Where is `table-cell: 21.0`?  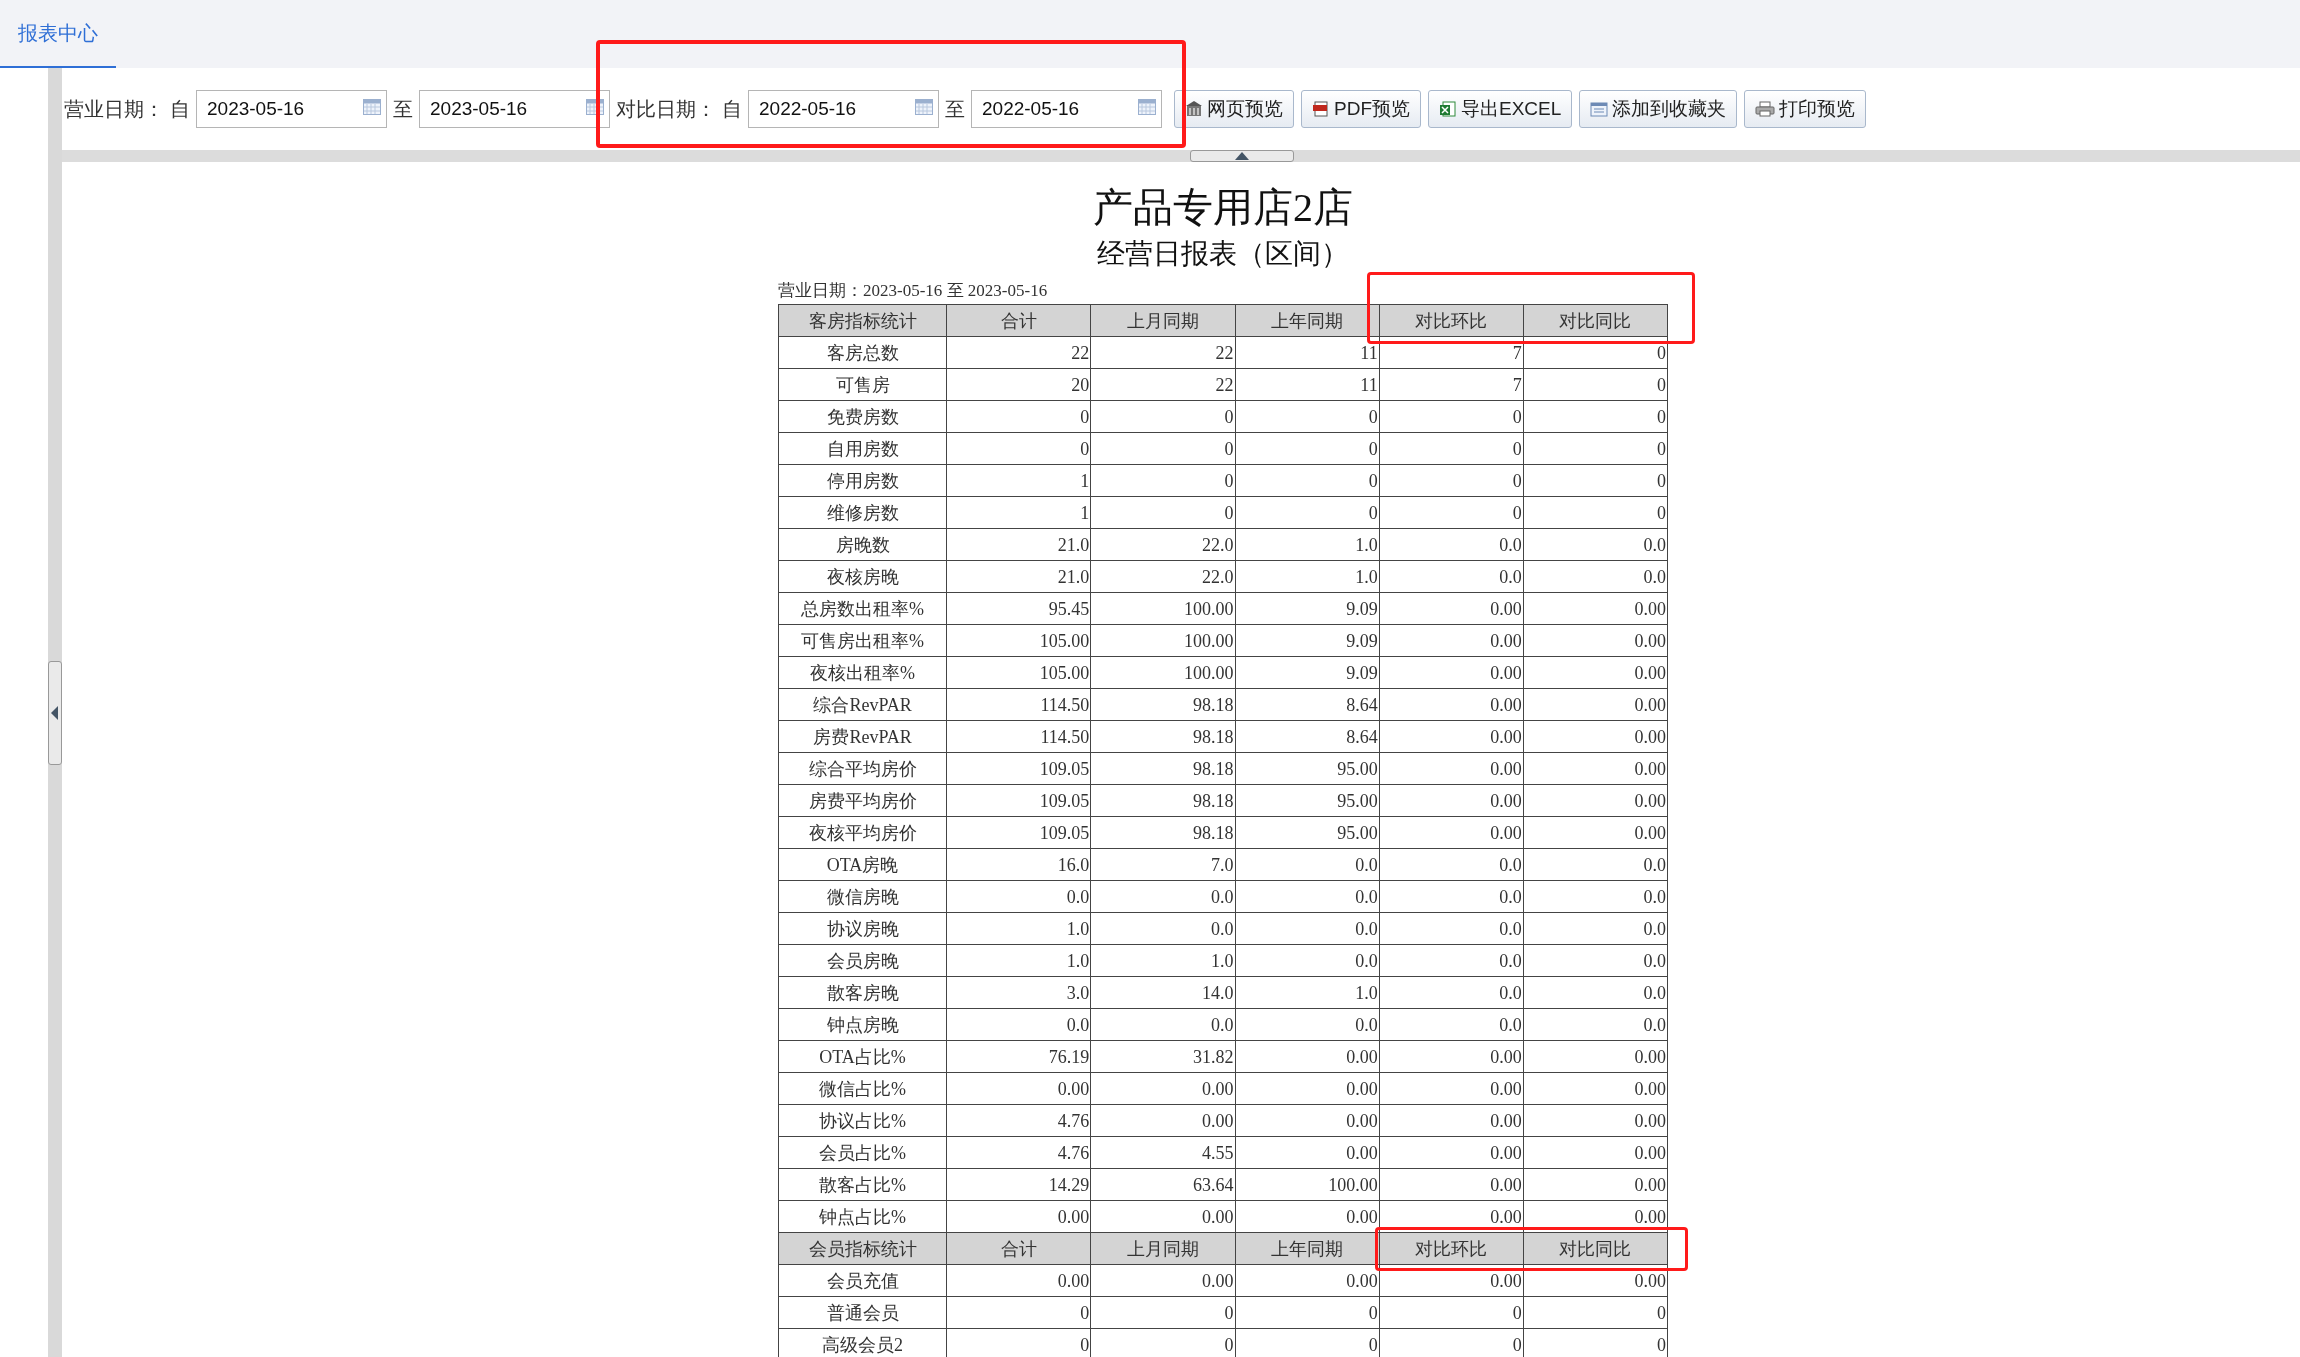
table-cell: 21.0 is located at coordinates (1018, 576).